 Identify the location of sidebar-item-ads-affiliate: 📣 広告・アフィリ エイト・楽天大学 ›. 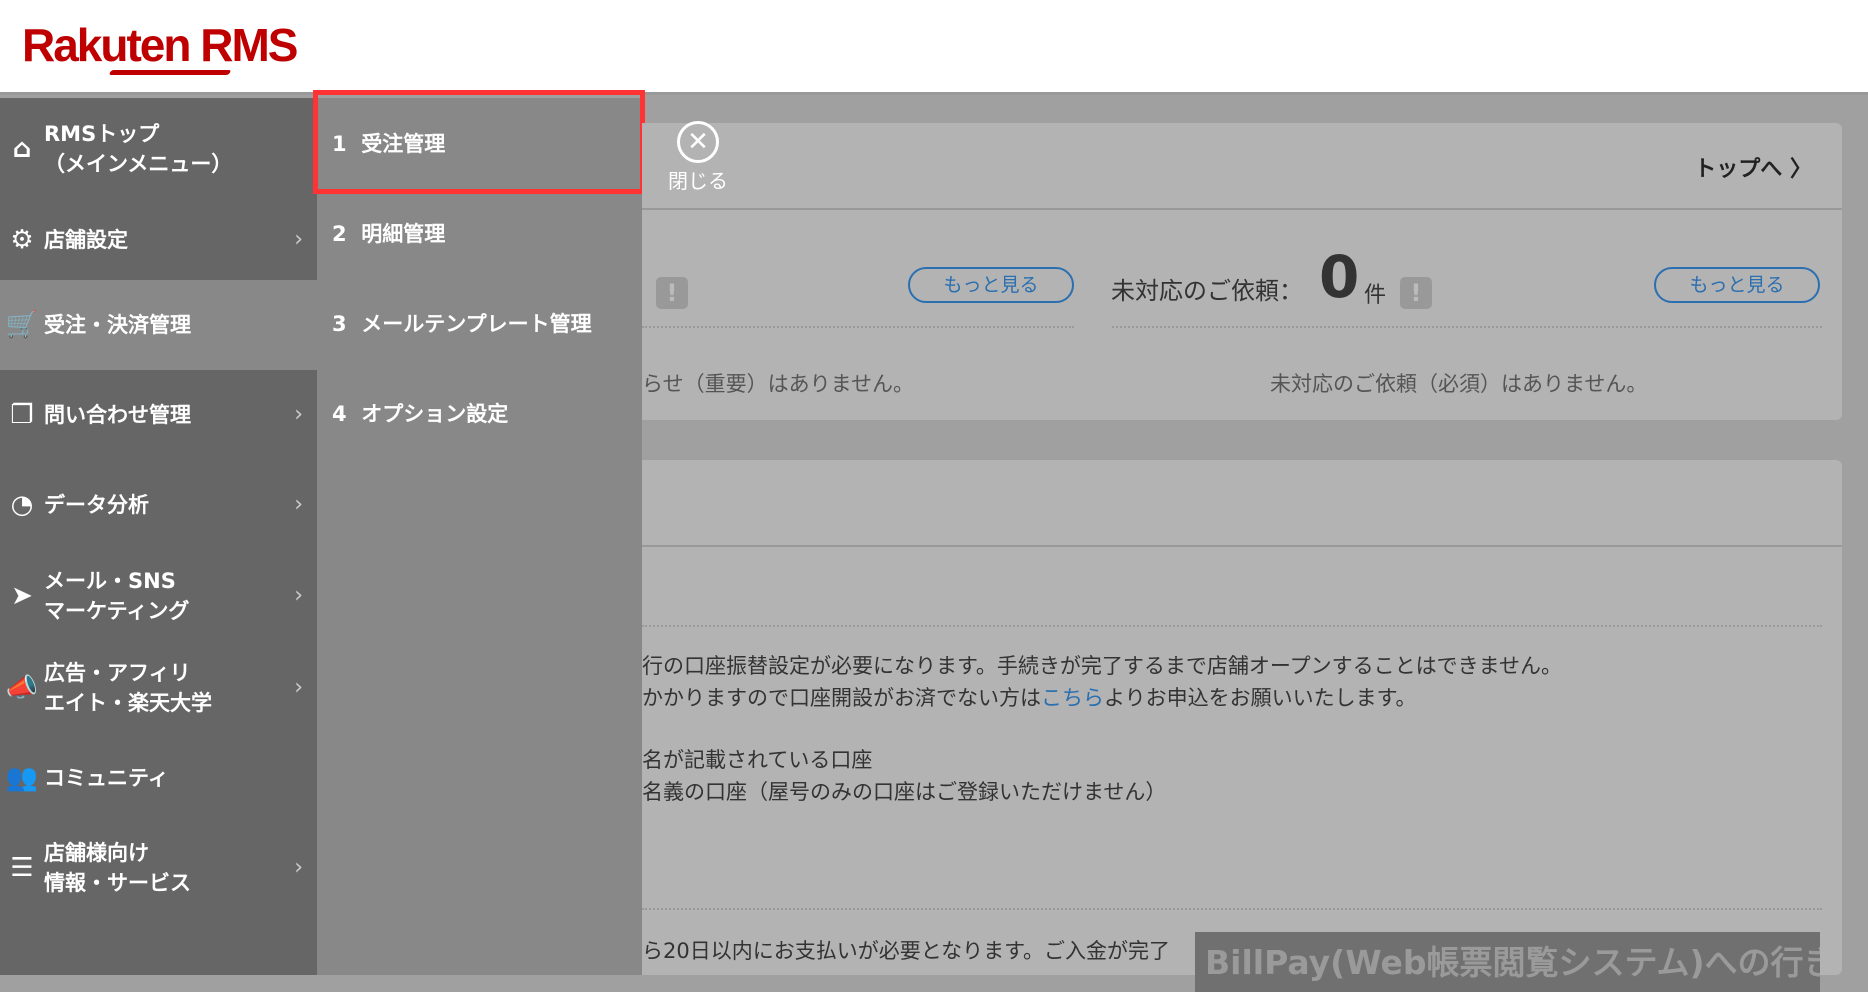
(158, 688).